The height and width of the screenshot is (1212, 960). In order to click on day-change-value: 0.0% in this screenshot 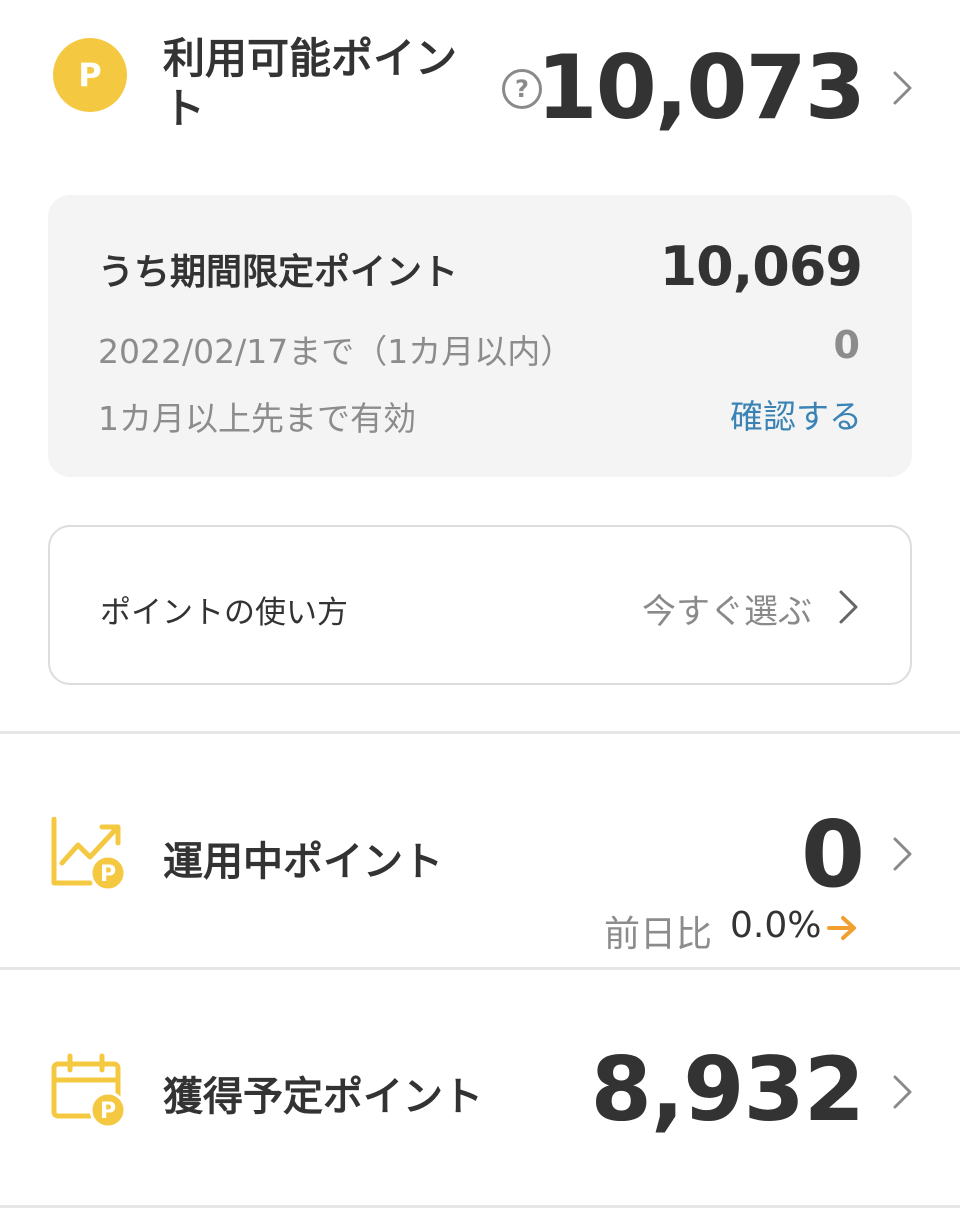, I will do `click(776, 925)`.